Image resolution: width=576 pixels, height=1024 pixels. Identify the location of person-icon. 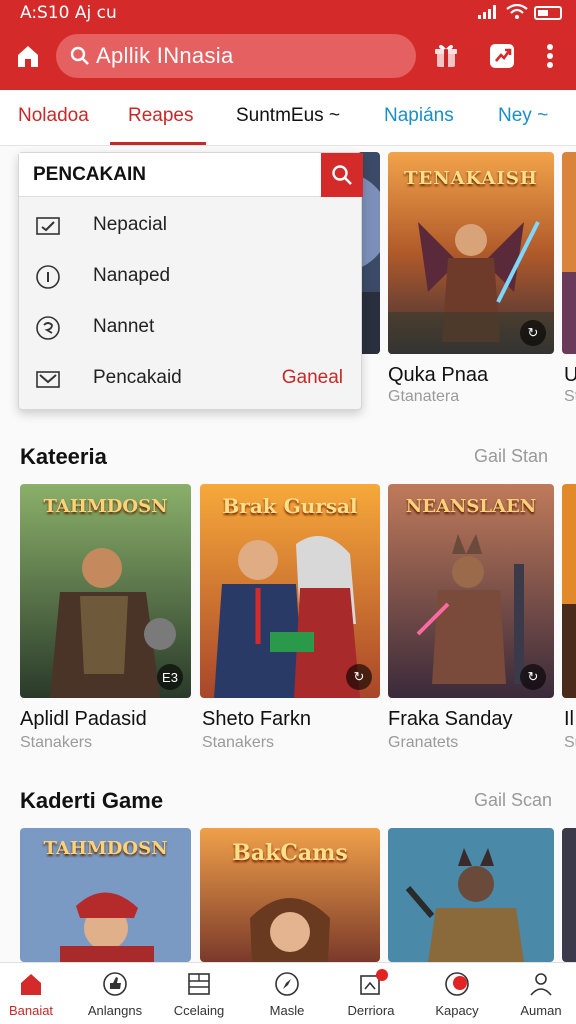
(541, 984).